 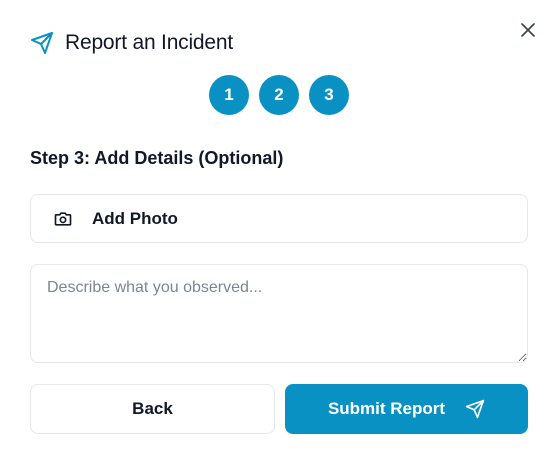 I want to click on back-button: Back, so click(x=152, y=409).